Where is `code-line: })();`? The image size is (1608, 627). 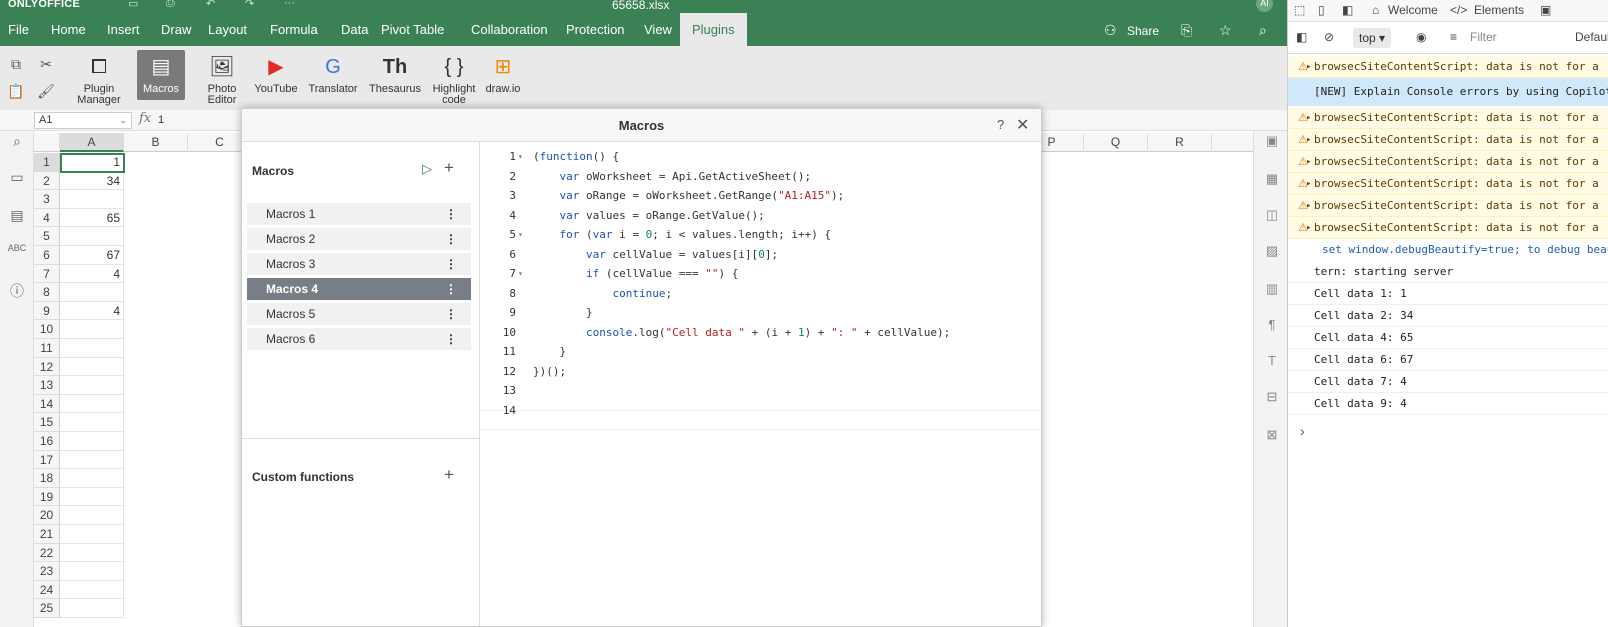 code-line: })(); is located at coordinates (549, 371).